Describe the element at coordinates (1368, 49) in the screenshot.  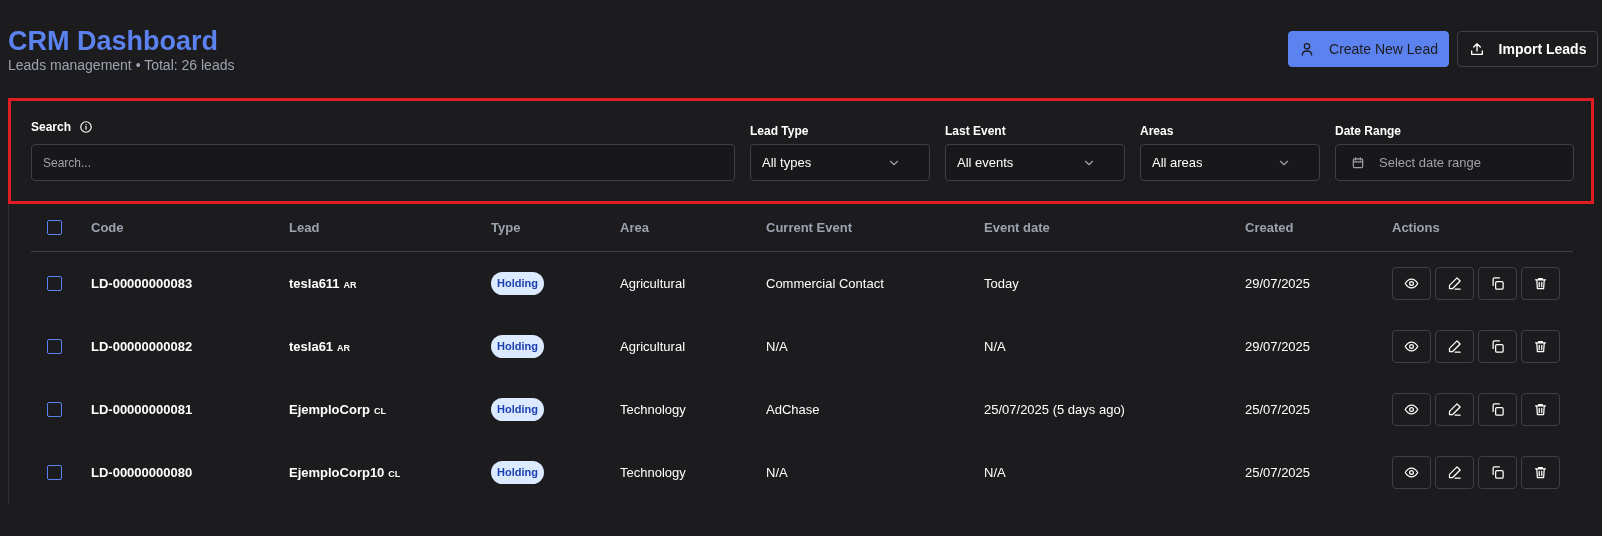
I see `create-lead-button: Create New Lead` at that location.